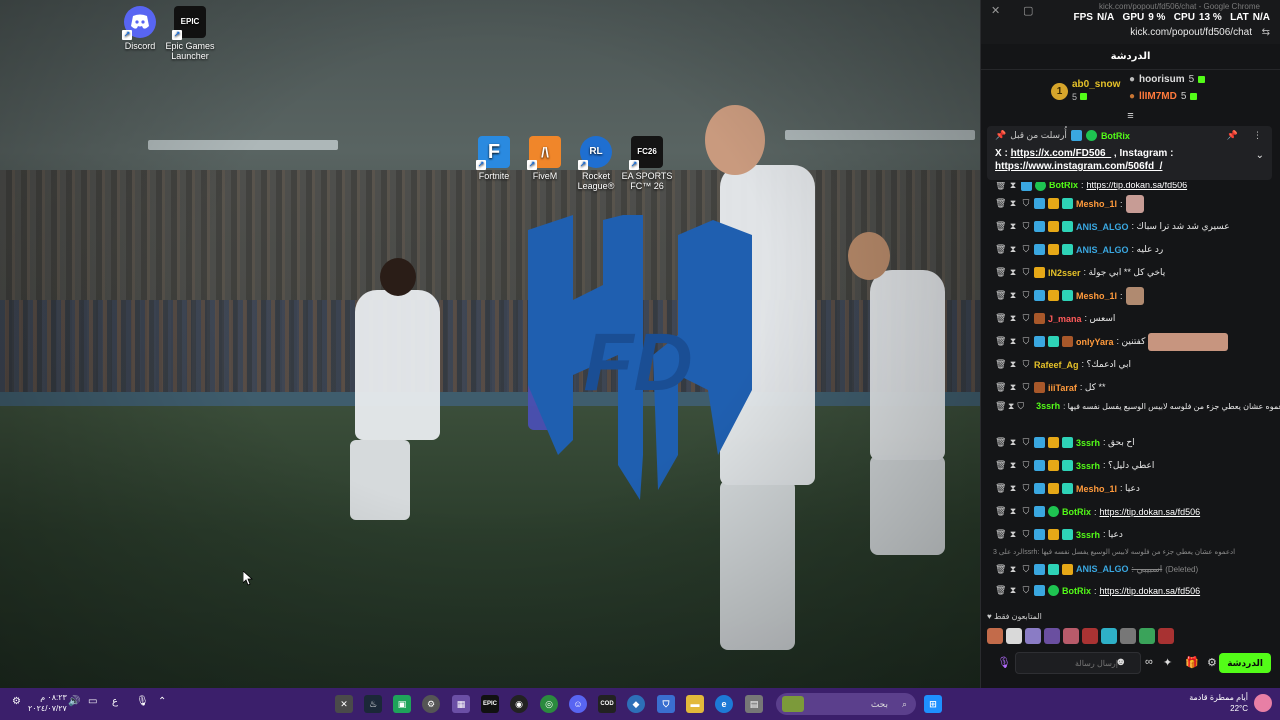 Image resolution: width=1280 pixels, height=720 pixels. I want to click on pinned-link-instagram: https://www.instagram.com/506fd_/, so click(1078, 166).